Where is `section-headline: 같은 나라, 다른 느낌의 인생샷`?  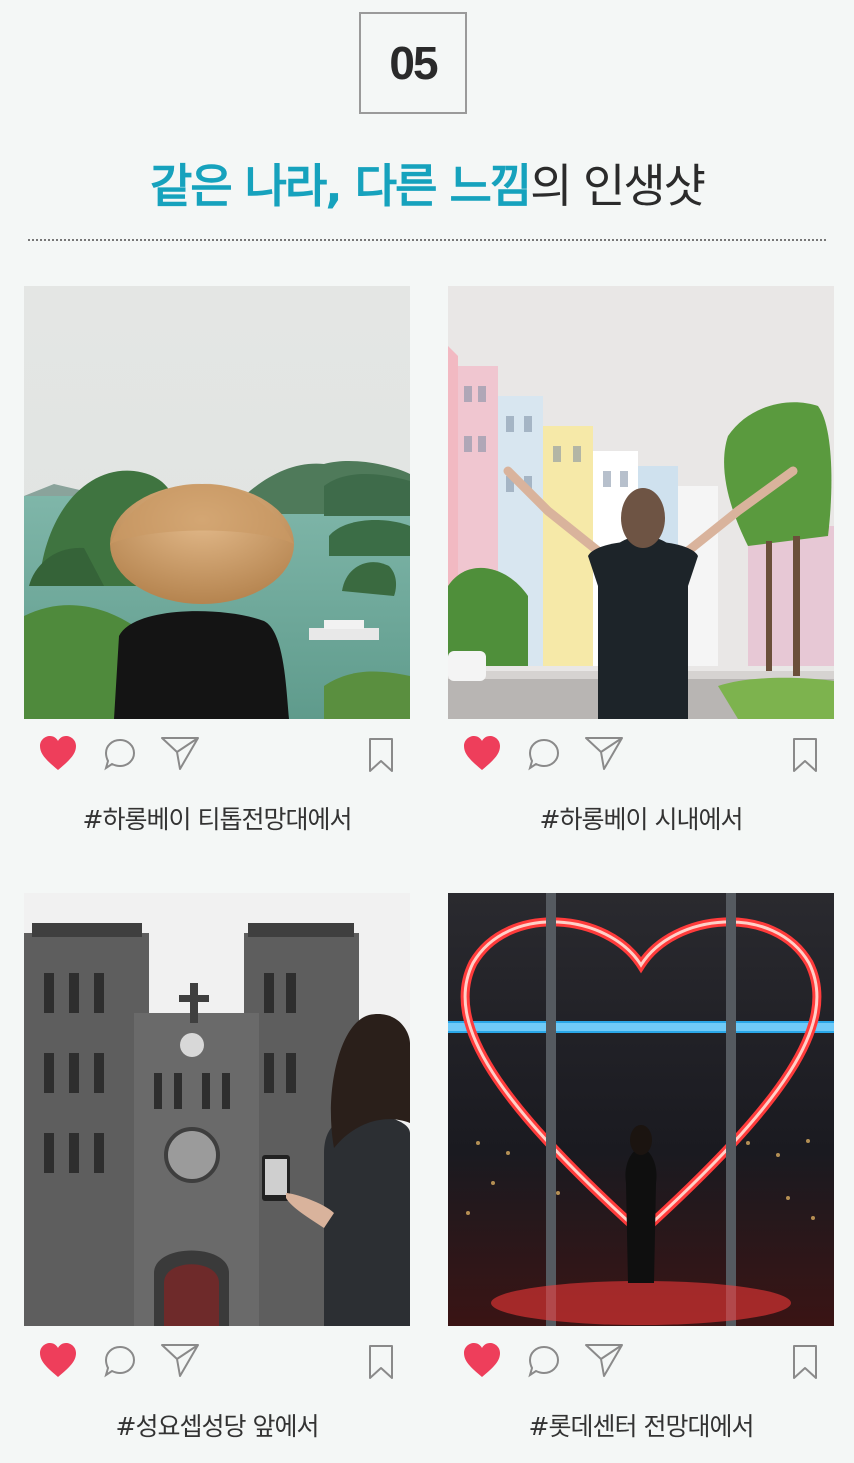 section-headline: 같은 나라, 다른 느낌의 인생샷 is located at coordinates (427, 183).